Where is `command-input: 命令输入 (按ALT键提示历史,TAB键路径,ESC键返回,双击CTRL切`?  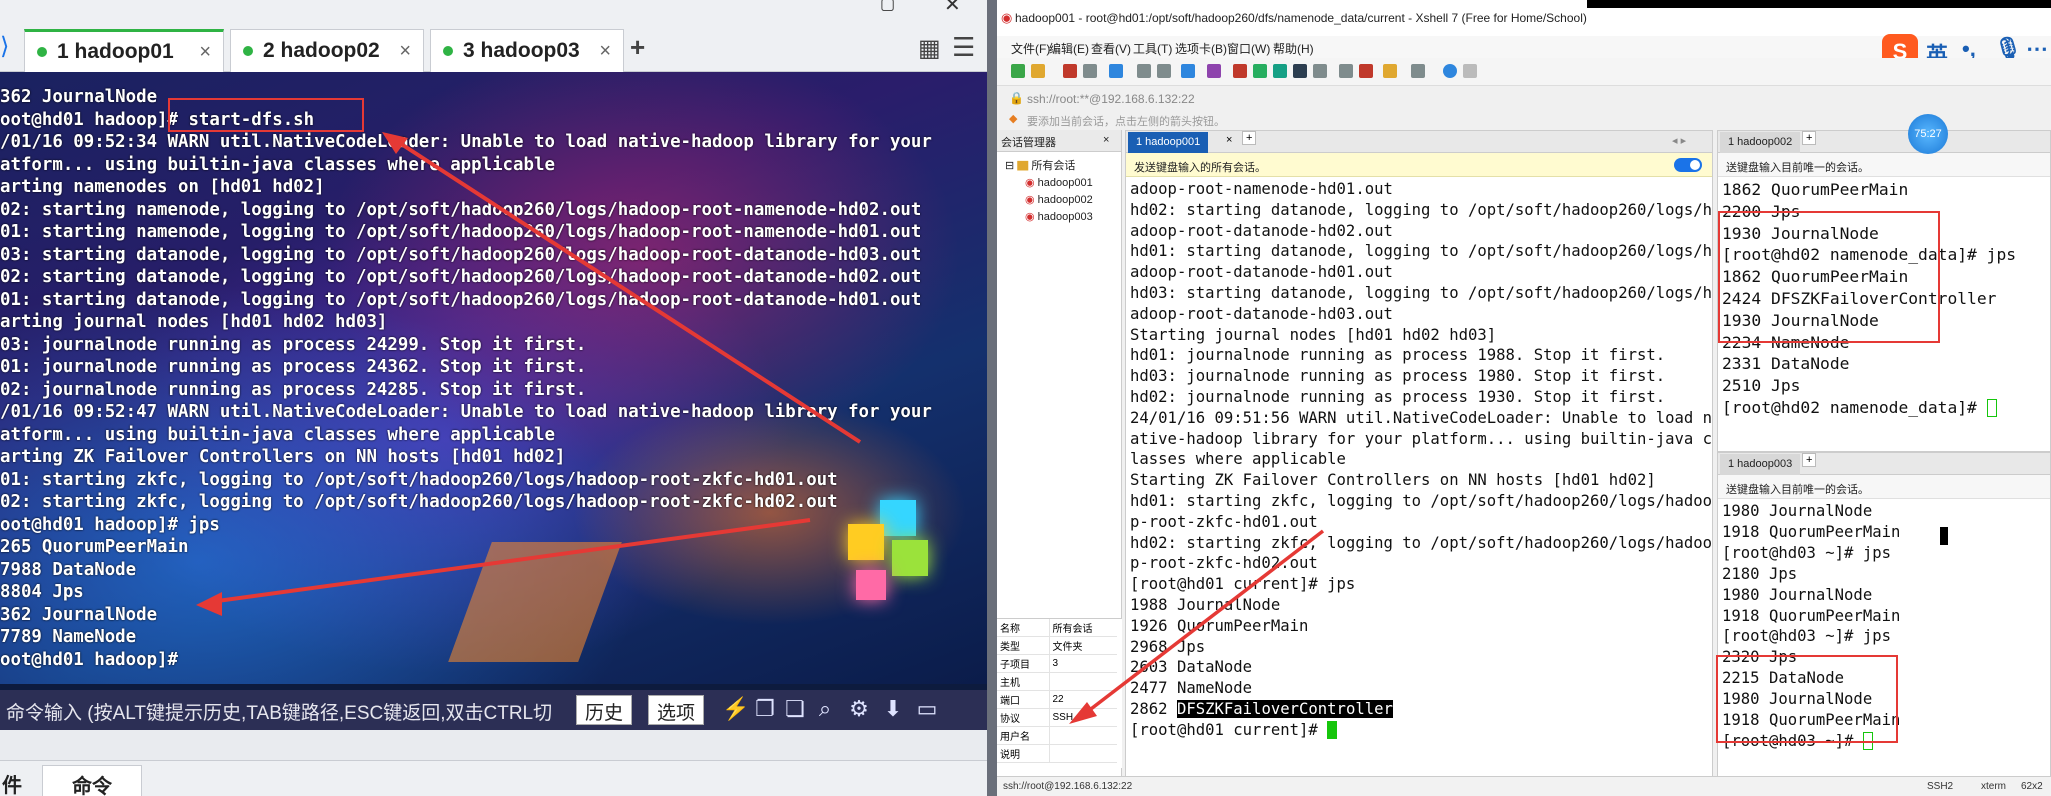 command-input: 命令输入 (按ALT键提示历史,TAB键路径,ESC键返回,双击CTRL切 is located at coordinates (279, 711).